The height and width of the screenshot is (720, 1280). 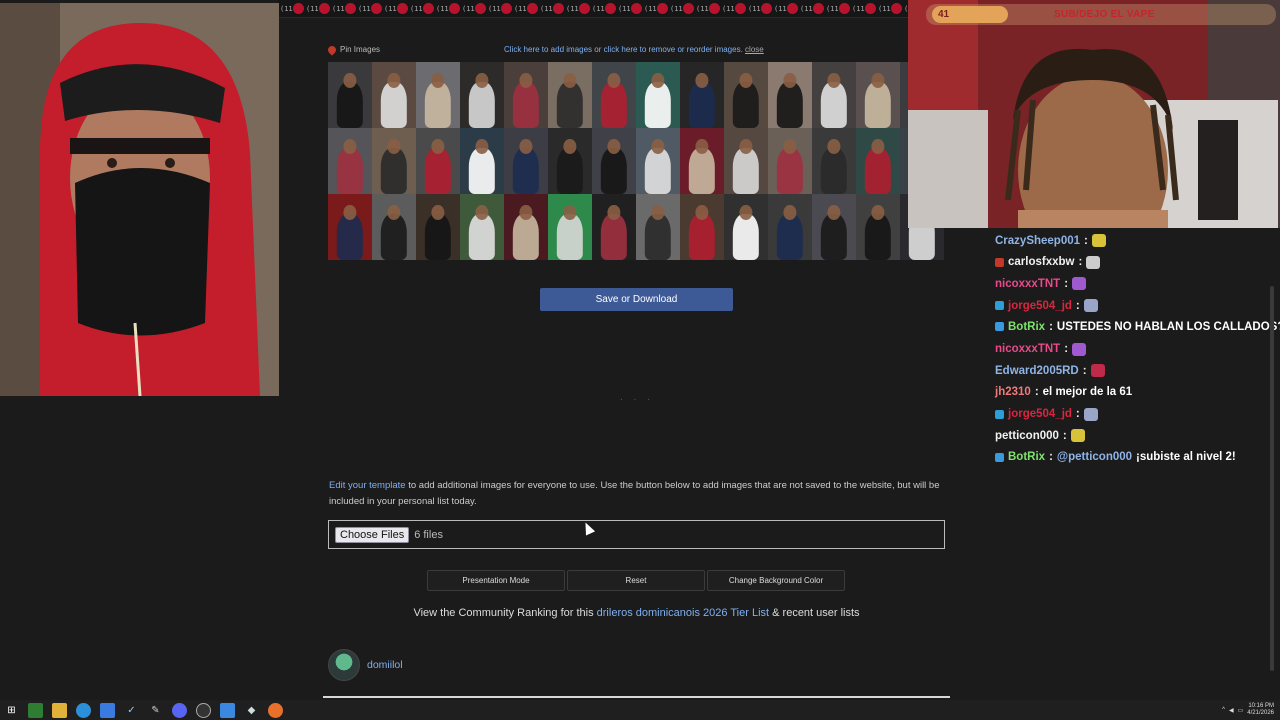 I want to click on save-download-button: Save or Download, so click(x=636, y=299).